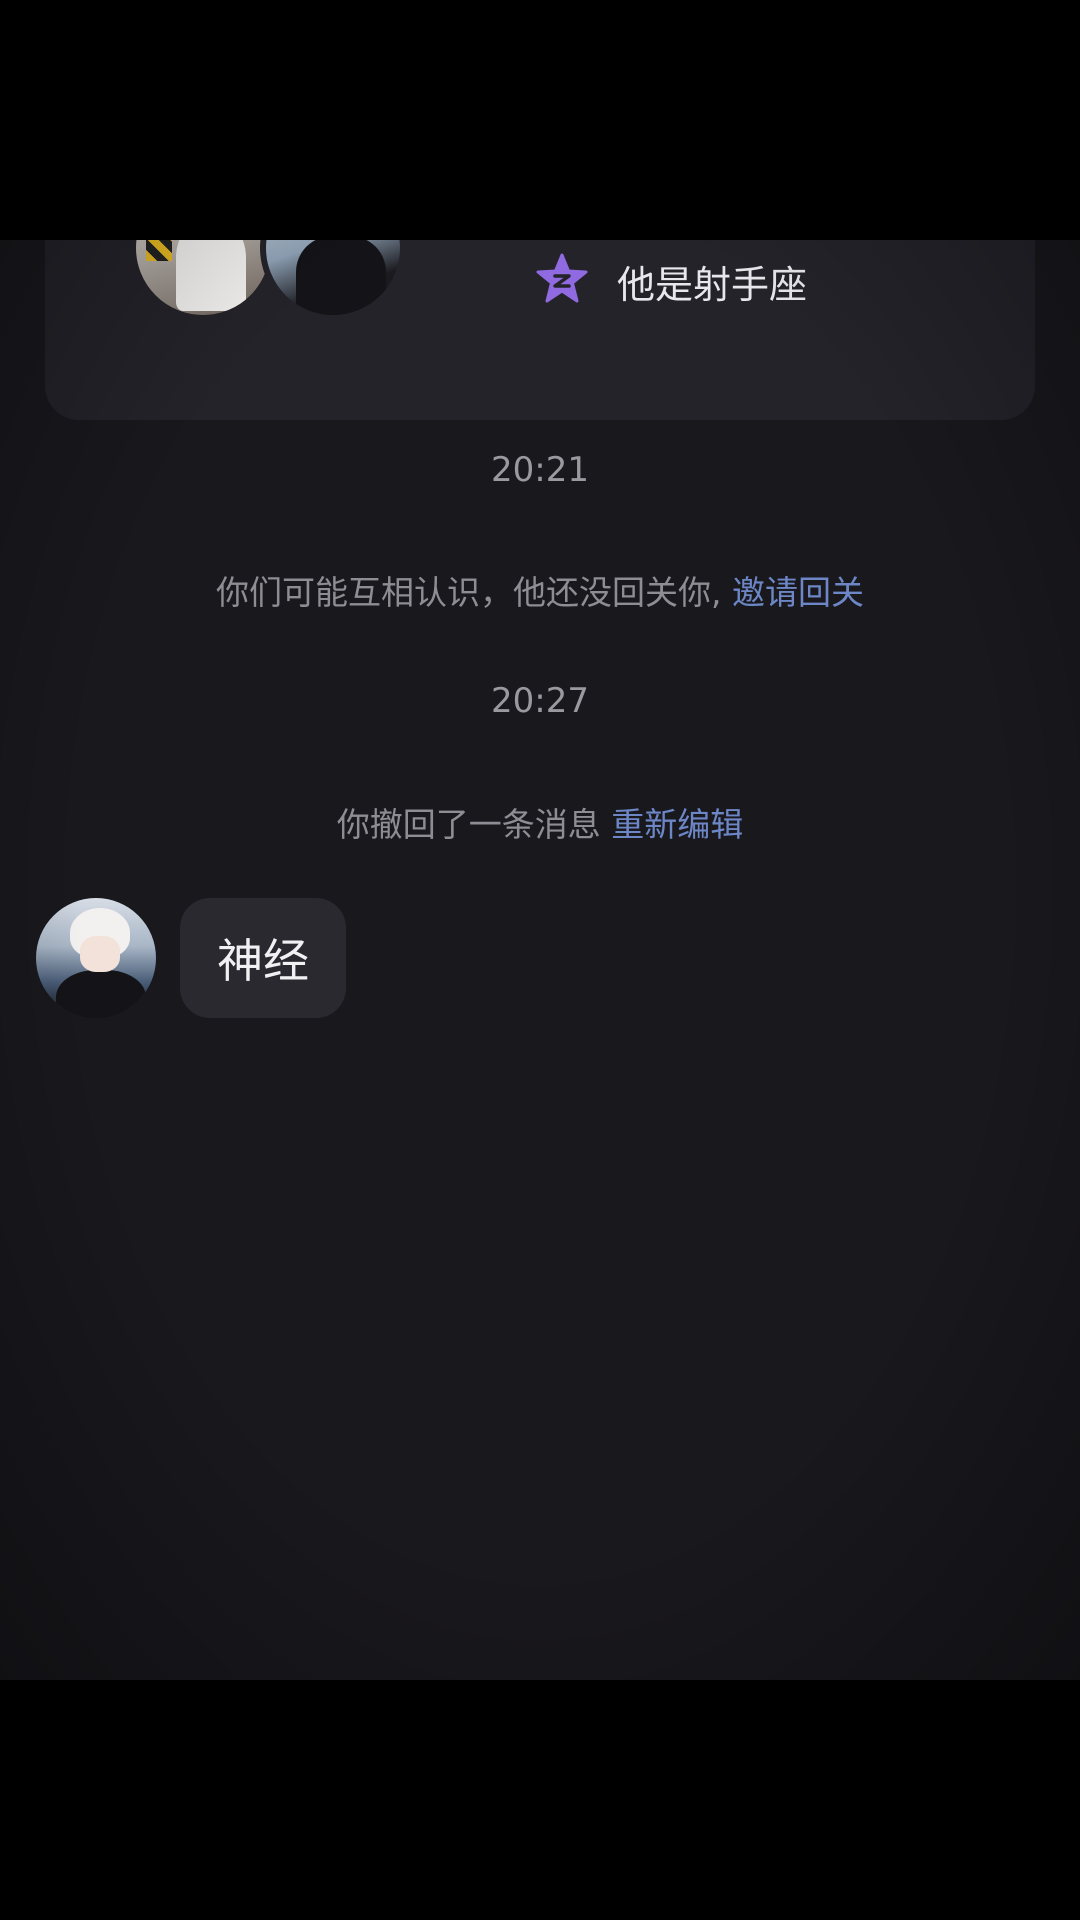  What do you see at coordinates (798, 592) in the screenshot?
I see `invite-follow-back-link: 邀请回关` at bounding box center [798, 592].